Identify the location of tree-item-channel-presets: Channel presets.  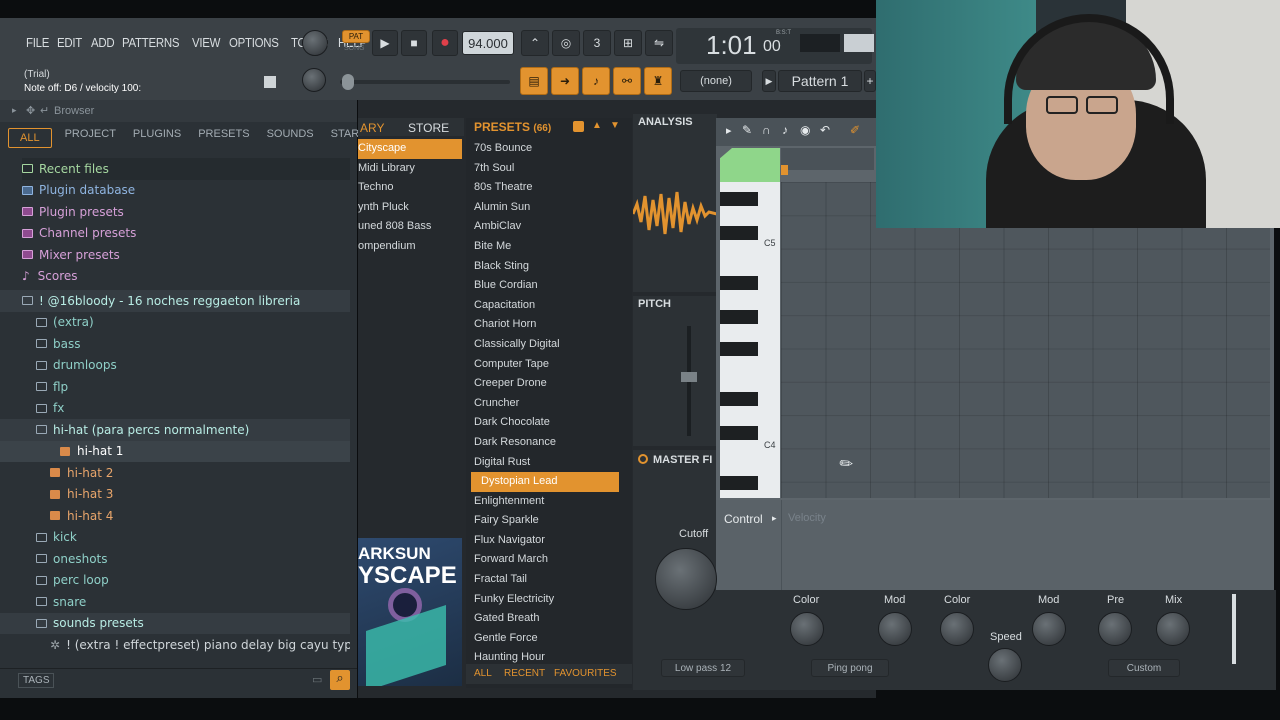
(186, 234).